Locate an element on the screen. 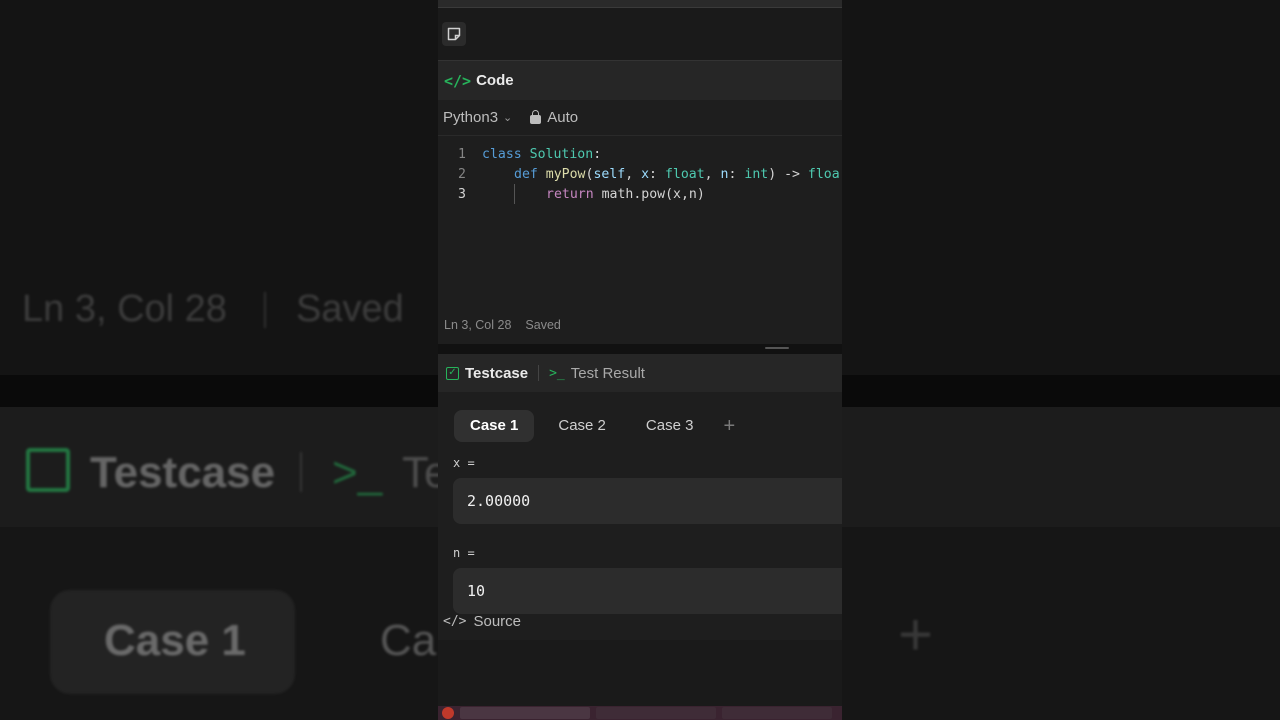 This screenshot has height=720, width=1280. auto-mode-toggle: Auto is located at coordinates (554, 117).